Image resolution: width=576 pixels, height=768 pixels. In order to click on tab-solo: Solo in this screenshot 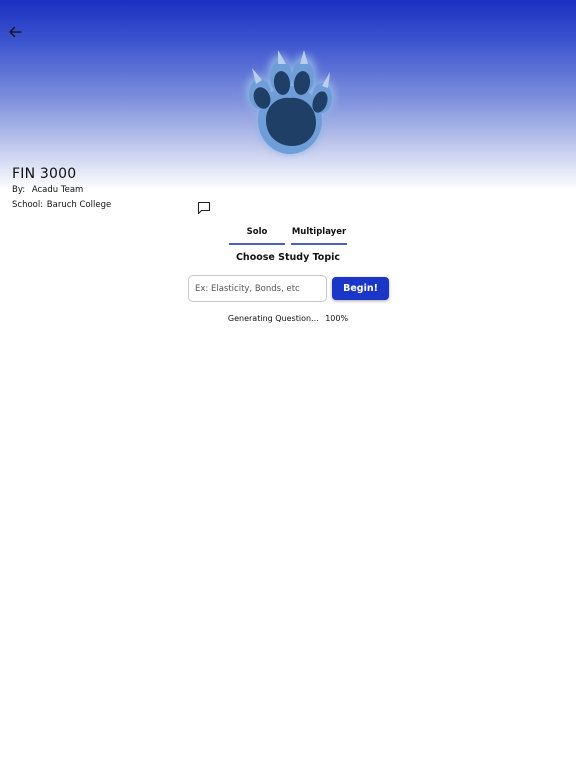, I will do `click(257, 235)`.